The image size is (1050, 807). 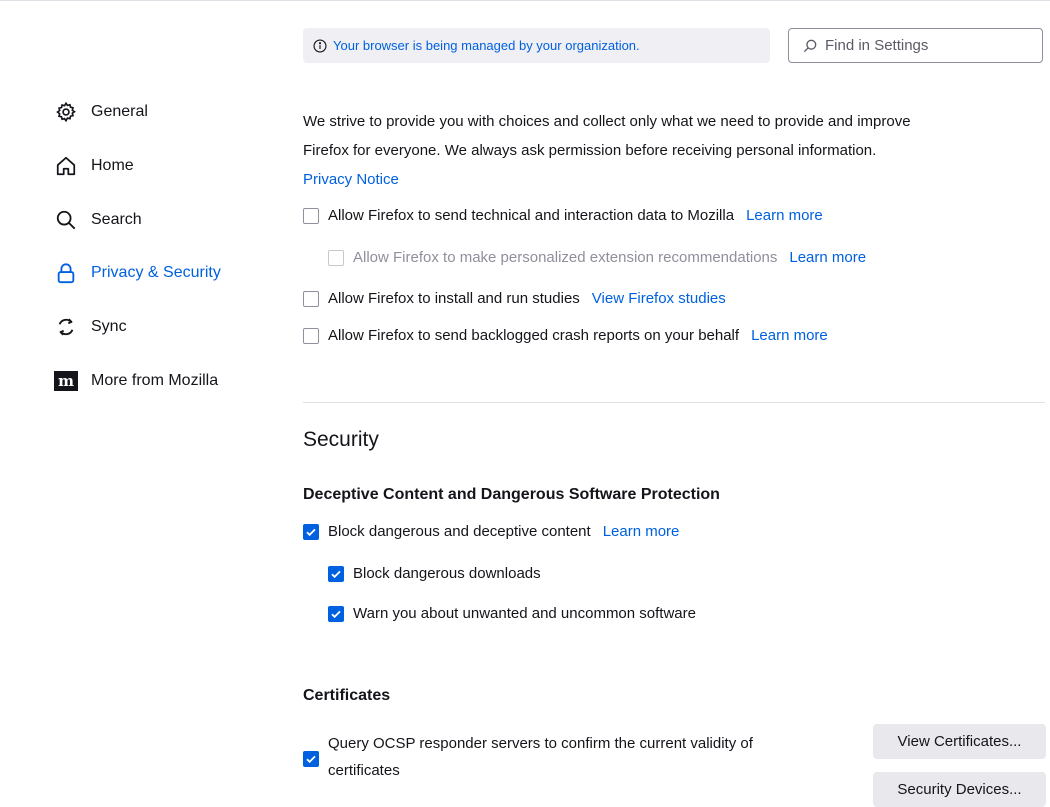 I want to click on studies-checkbox, so click(x=311, y=298).